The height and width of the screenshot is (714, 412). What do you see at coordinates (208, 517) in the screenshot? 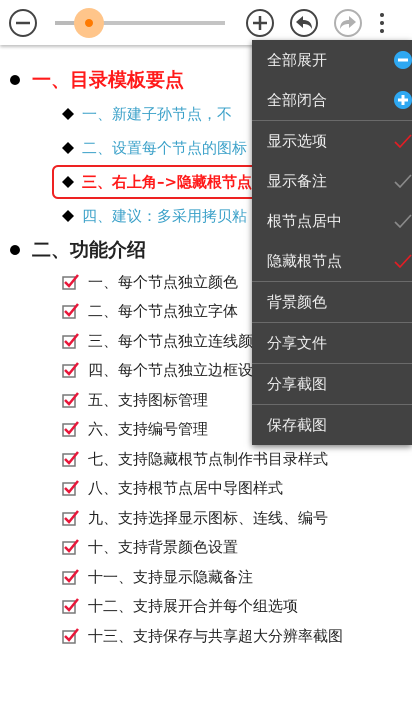
I see `outline-node: 九、支持选择显示图标、连线、编号` at bounding box center [208, 517].